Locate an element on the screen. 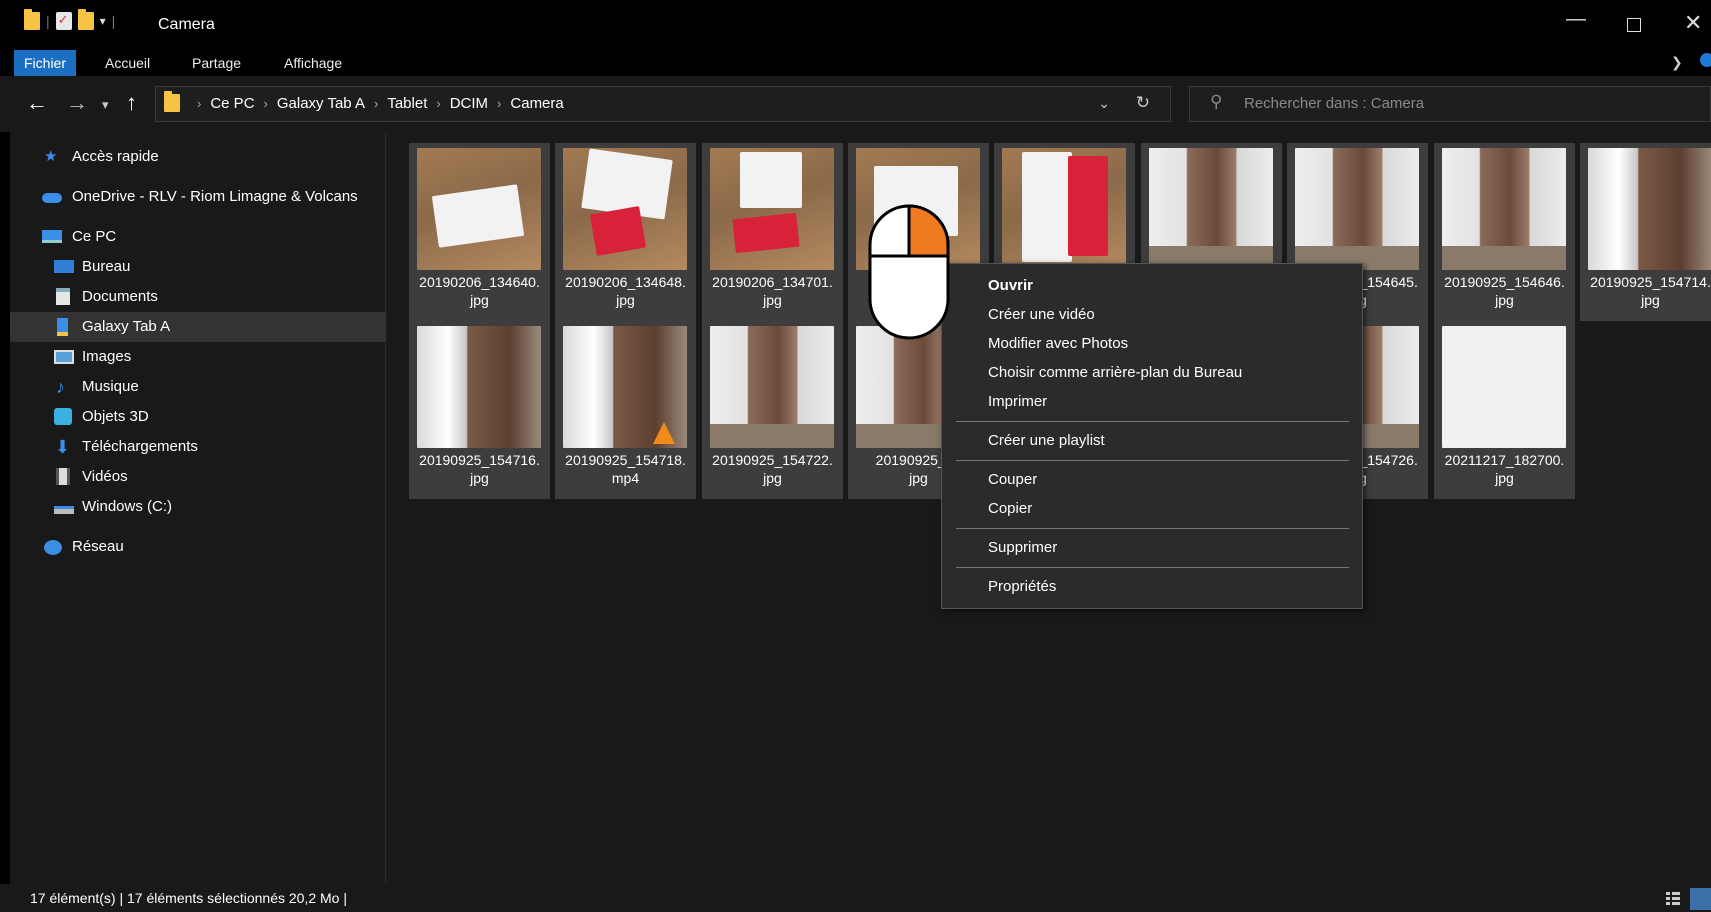 The image size is (1711, 912). file-name: 20190925_154716. is located at coordinates (479, 460).